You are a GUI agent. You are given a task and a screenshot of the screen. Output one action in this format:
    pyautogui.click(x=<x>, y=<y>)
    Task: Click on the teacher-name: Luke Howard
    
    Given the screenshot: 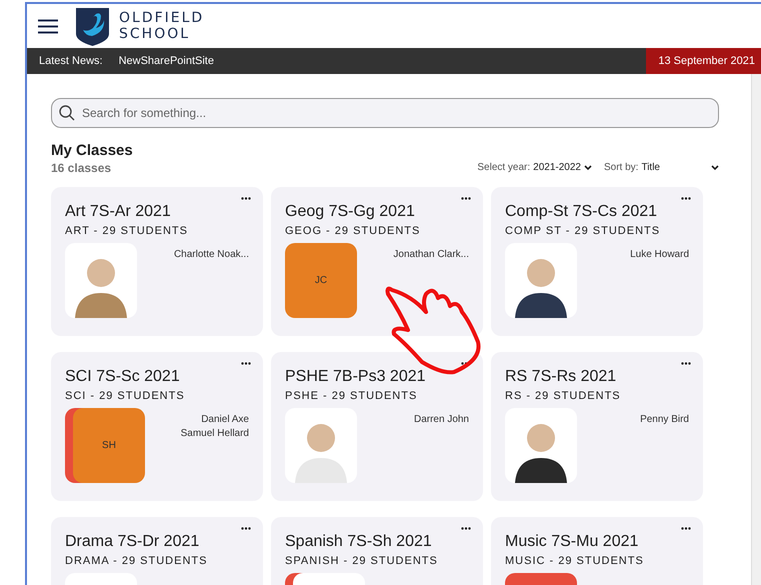 What is the action you would take?
    pyautogui.click(x=659, y=254)
    